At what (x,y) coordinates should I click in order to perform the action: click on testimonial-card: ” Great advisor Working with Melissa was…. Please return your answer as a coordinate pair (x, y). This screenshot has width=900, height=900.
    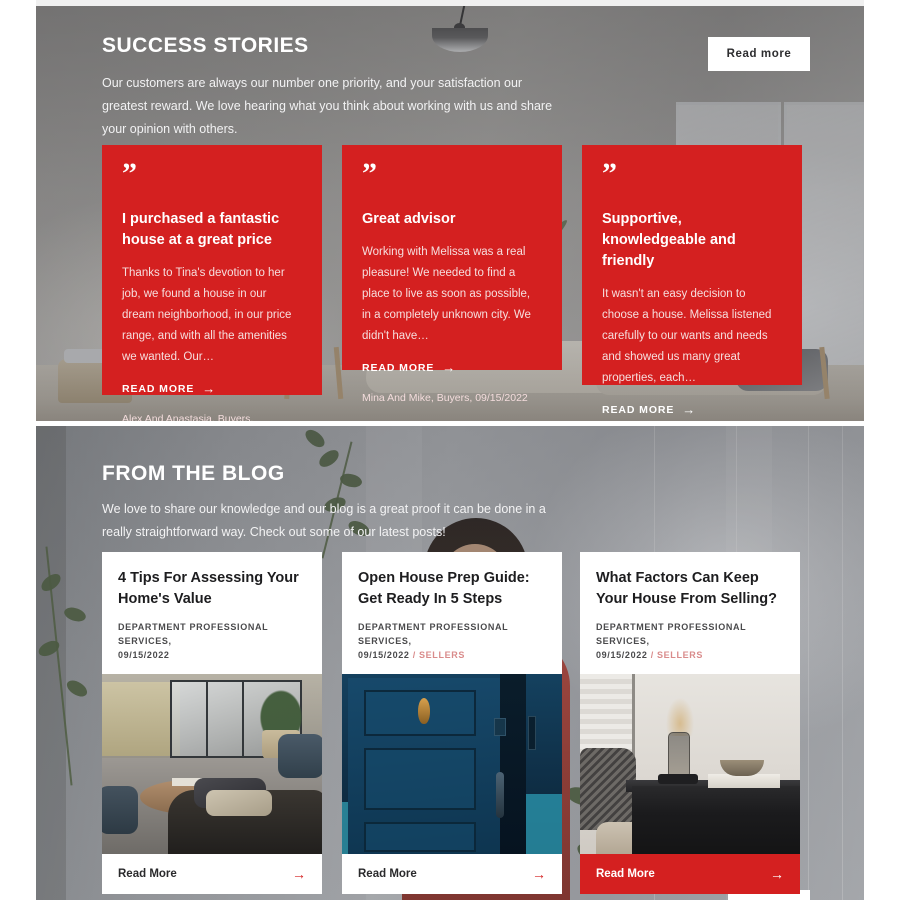
    Looking at the image, I should click on (452, 274).